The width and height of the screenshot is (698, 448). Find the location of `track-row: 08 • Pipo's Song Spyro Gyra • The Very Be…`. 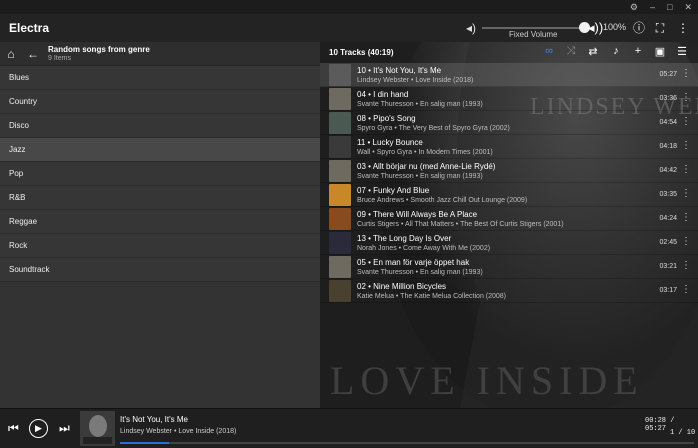

track-row: 08 • Pipo's Song Spyro Gyra • The Very Be… is located at coordinates (509, 123).